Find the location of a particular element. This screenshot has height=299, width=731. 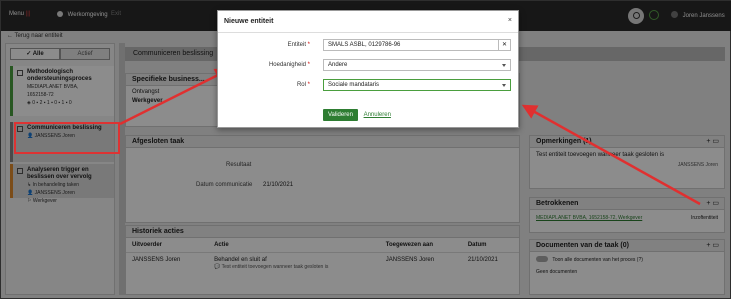

cancel-link: Annuleren is located at coordinates (377, 115).